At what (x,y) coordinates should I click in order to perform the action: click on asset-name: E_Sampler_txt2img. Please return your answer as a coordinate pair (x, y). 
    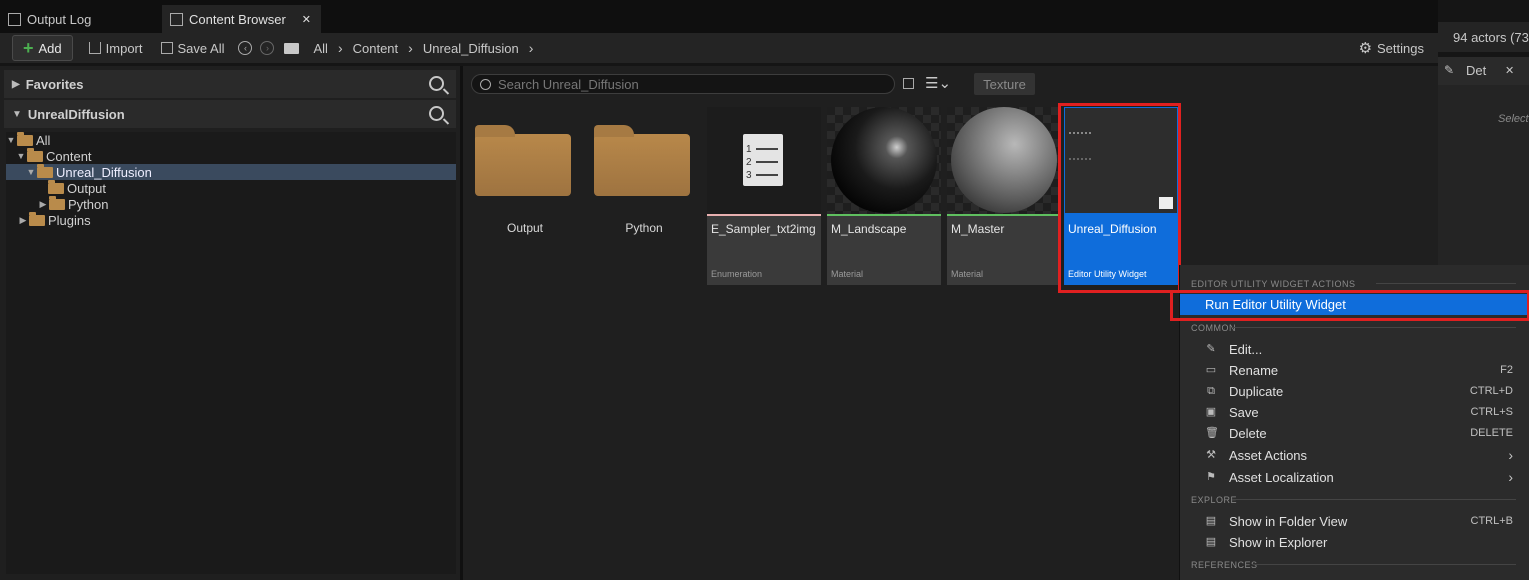
    Looking at the image, I should click on (763, 229).